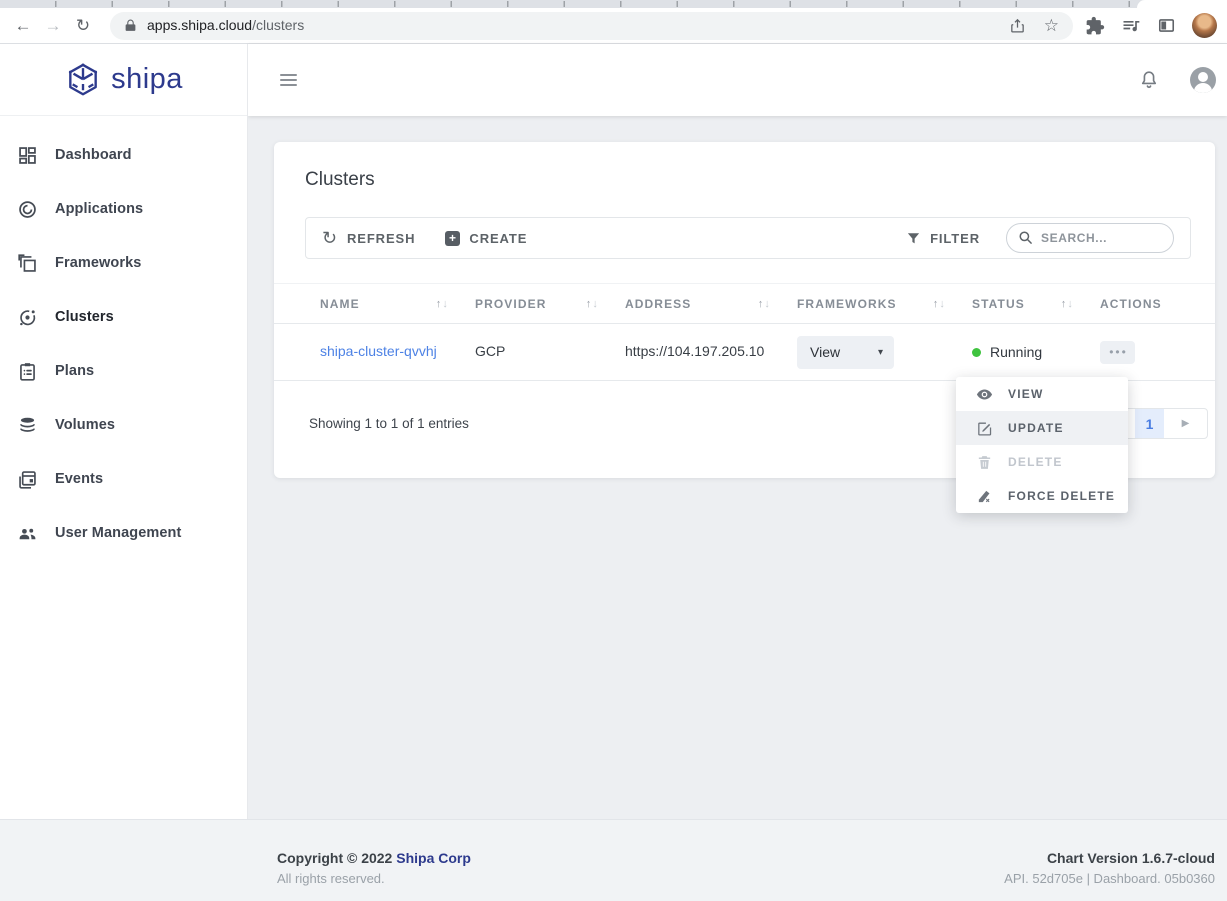  I want to click on sidebar-item-label: Volumes, so click(85, 425).